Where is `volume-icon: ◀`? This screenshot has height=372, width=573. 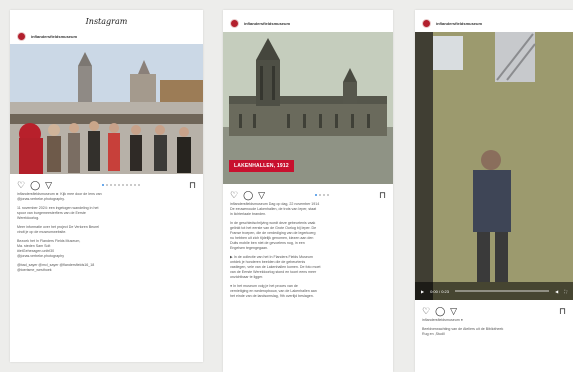 volume-icon: ◀ is located at coordinates (556, 291).